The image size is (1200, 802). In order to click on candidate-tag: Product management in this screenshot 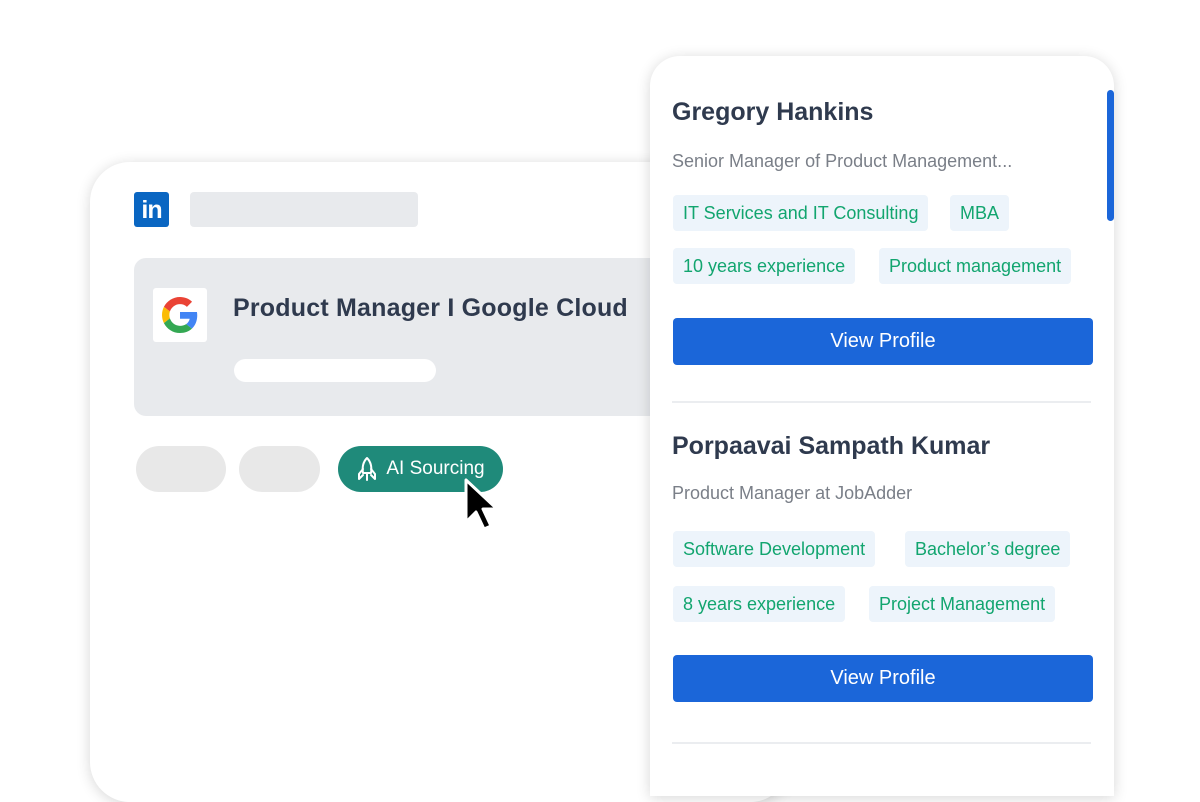, I will do `click(975, 266)`.